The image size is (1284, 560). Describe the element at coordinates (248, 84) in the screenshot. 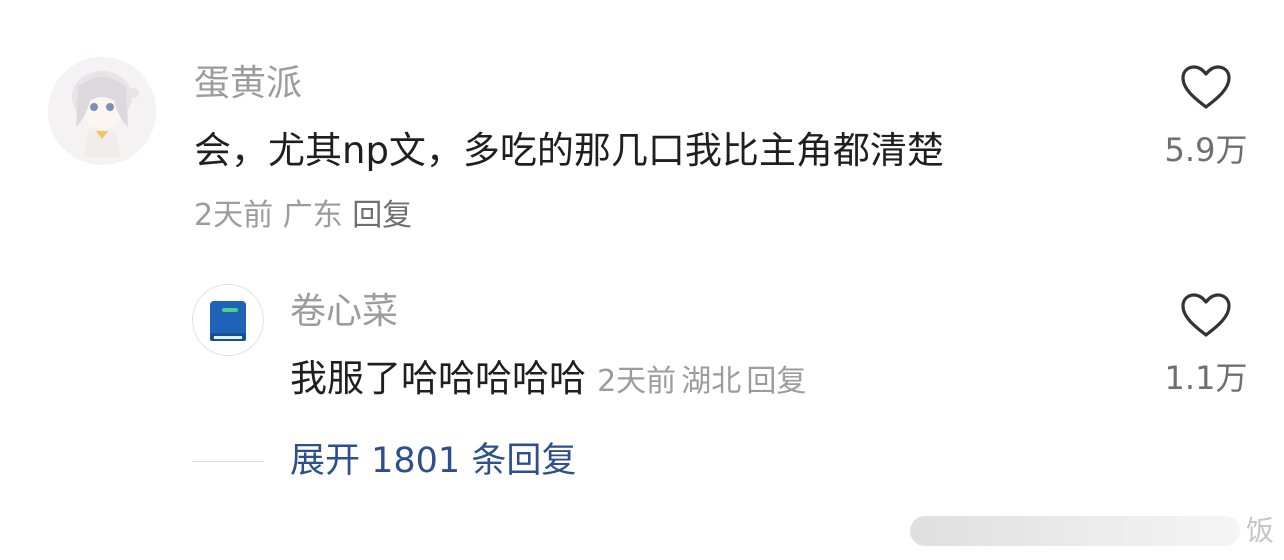

I see `commenter-username: 蛋黄派` at that location.